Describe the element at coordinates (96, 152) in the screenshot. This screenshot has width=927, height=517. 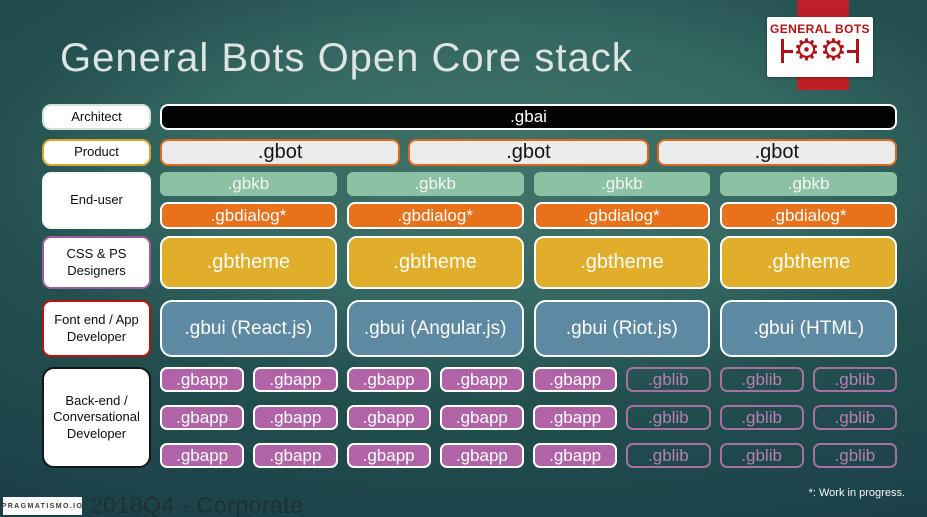
I see `label-product: Product` at that location.